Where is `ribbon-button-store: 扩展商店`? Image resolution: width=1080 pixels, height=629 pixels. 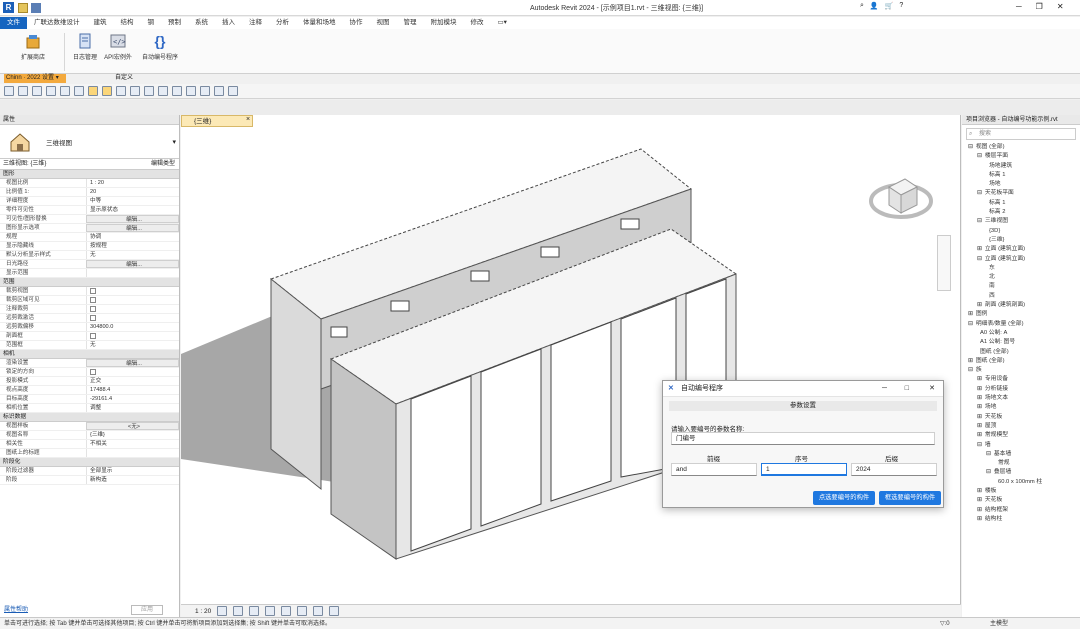 ribbon-button-store: 扩展商店 is located at coordinates (33, 52).